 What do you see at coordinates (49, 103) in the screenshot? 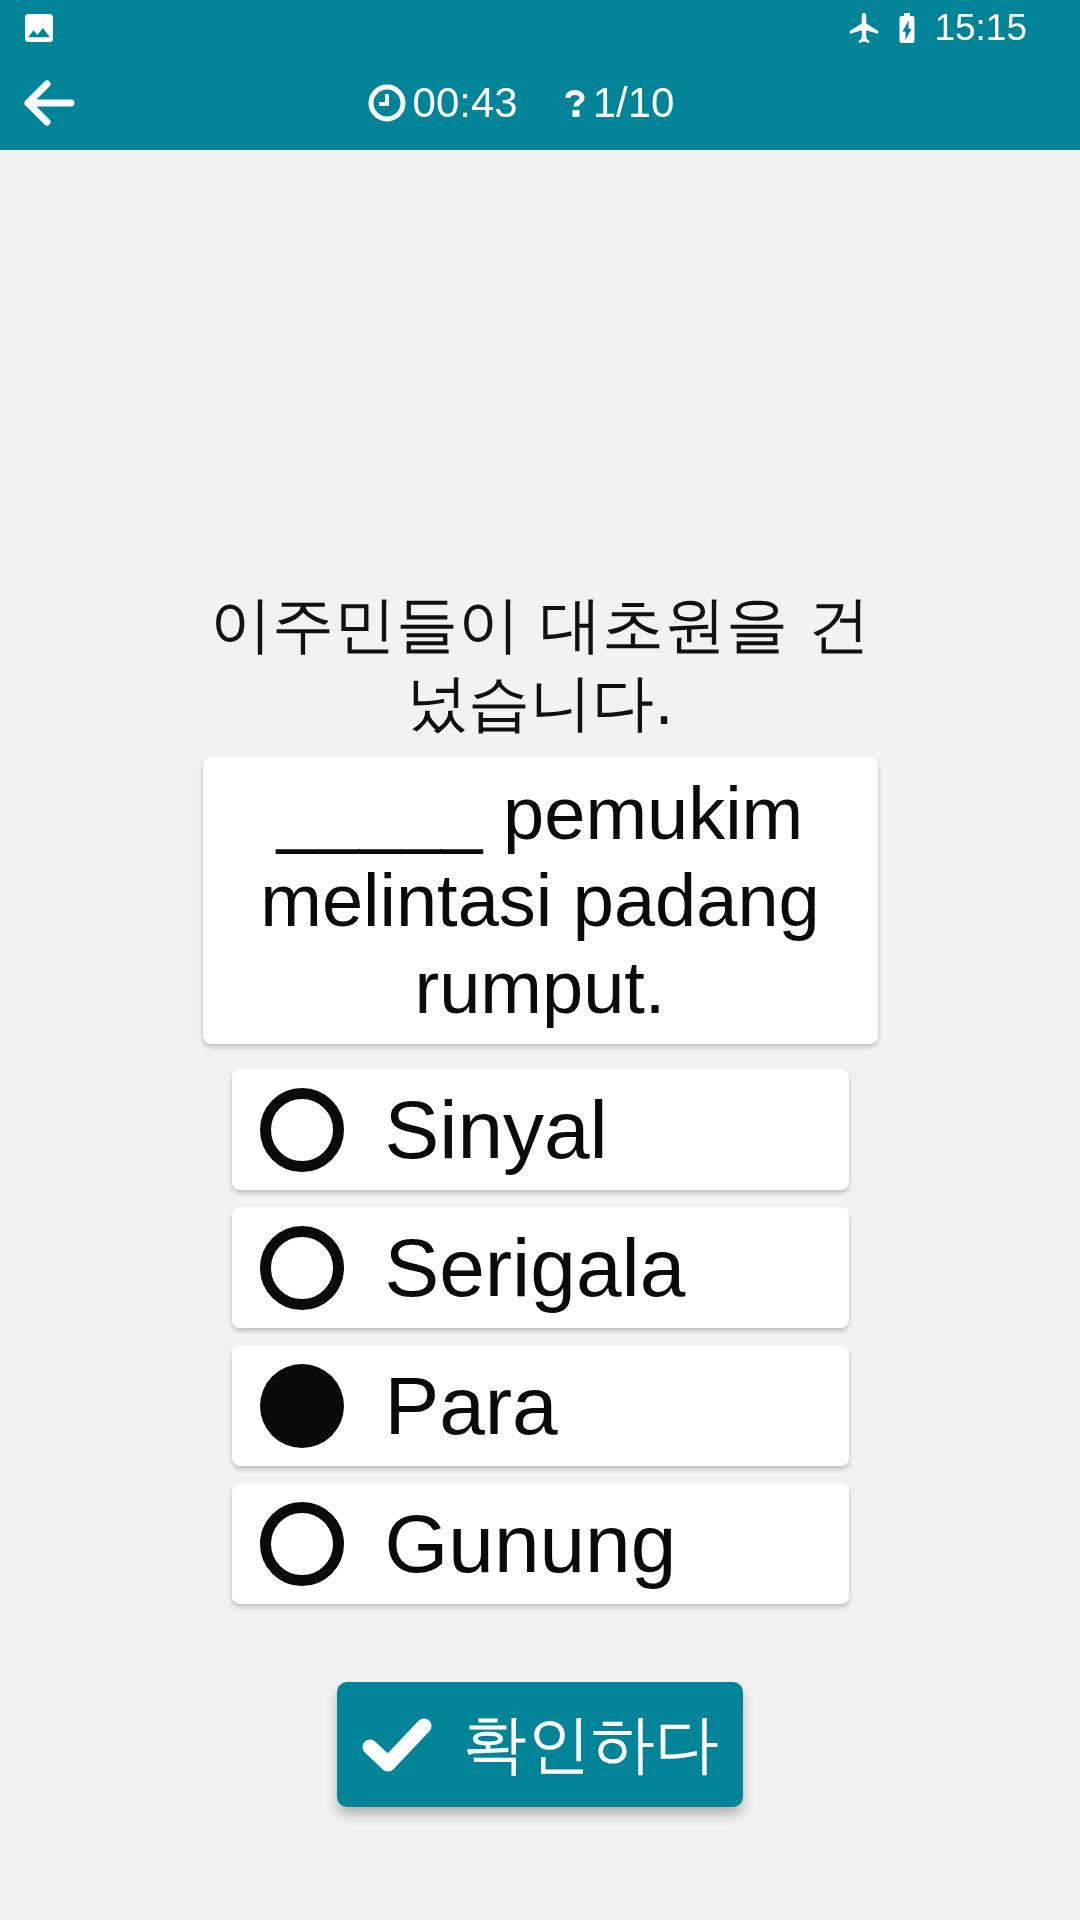
I see `arrow-left-icon` at bounding box center [49, 103].